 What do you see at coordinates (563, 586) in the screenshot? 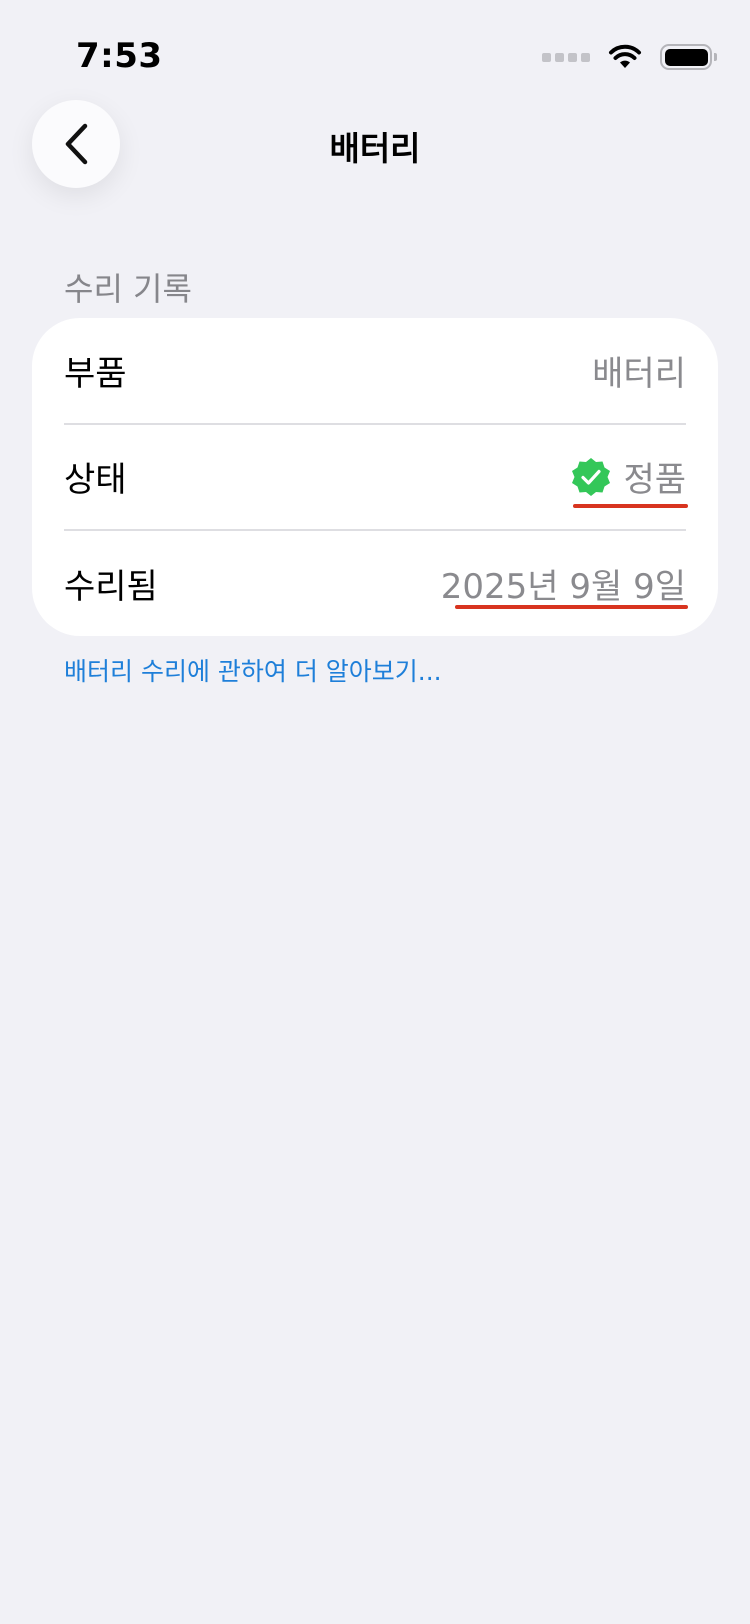
I see `row-value: 2025년 9월 9일` at bounding box center [563, 586].